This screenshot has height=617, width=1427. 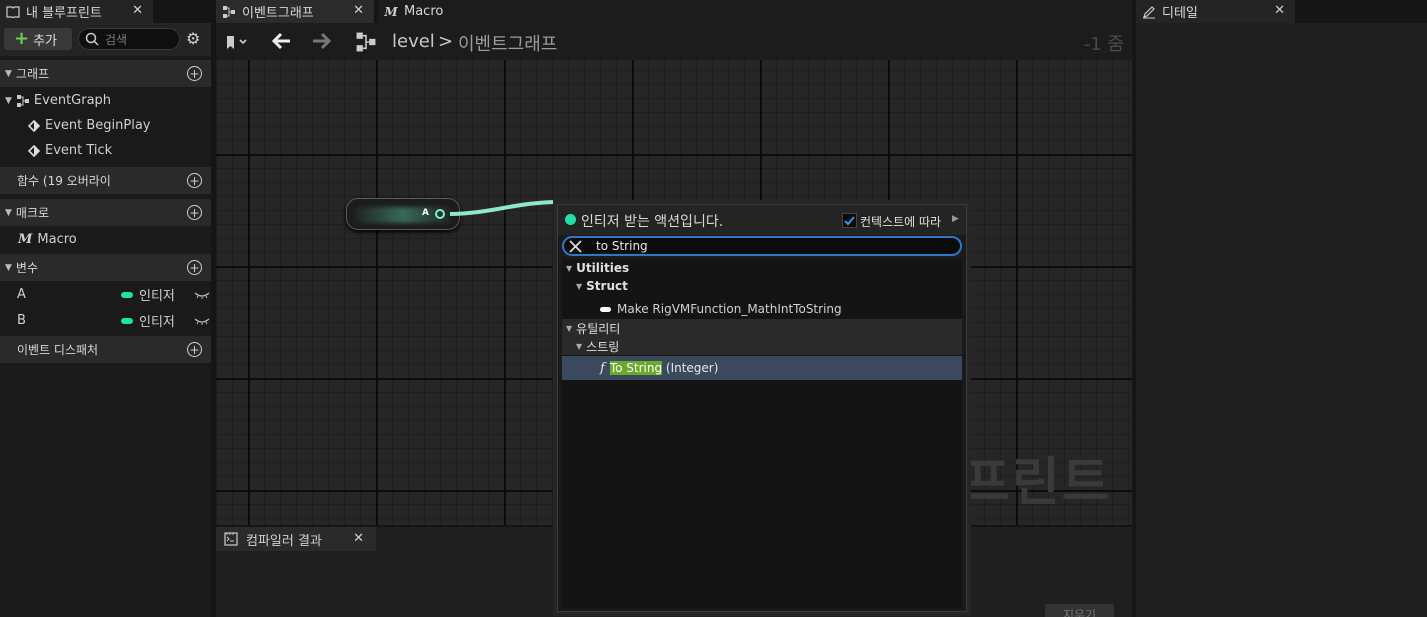 I want to click on add-label: 추가, so click(x=45, y=41).